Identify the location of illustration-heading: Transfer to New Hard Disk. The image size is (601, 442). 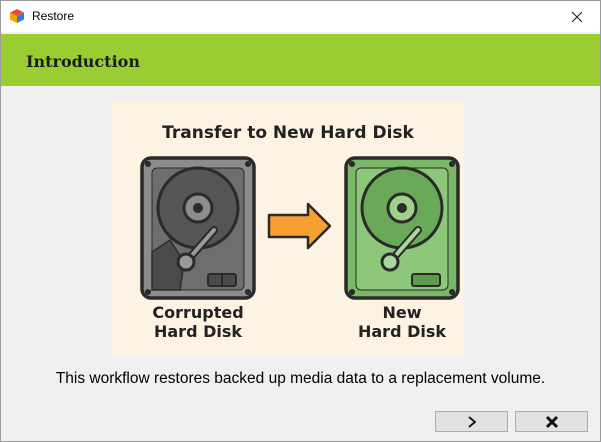
(288, 133).